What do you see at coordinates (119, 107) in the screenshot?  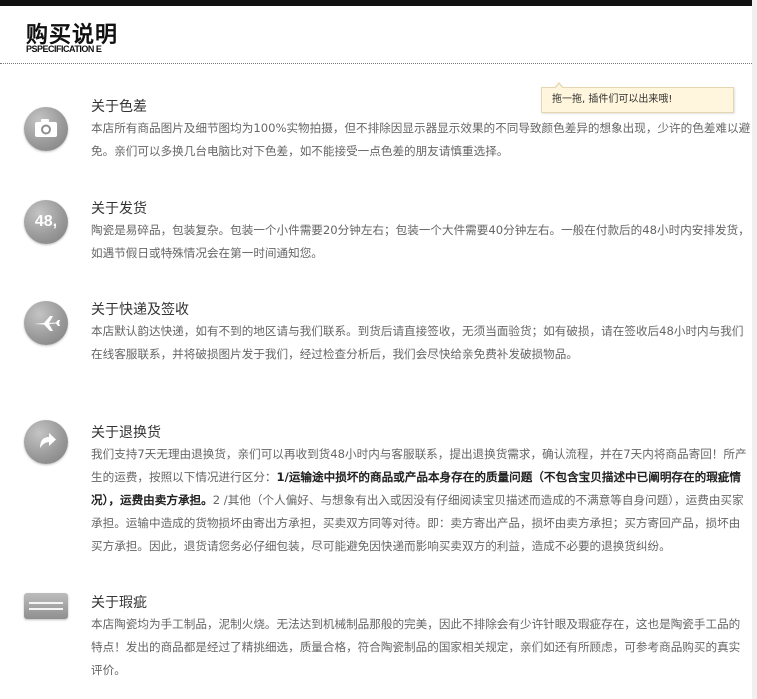 I see `section-heading: 关于色差` at bounding box center [119, 107].